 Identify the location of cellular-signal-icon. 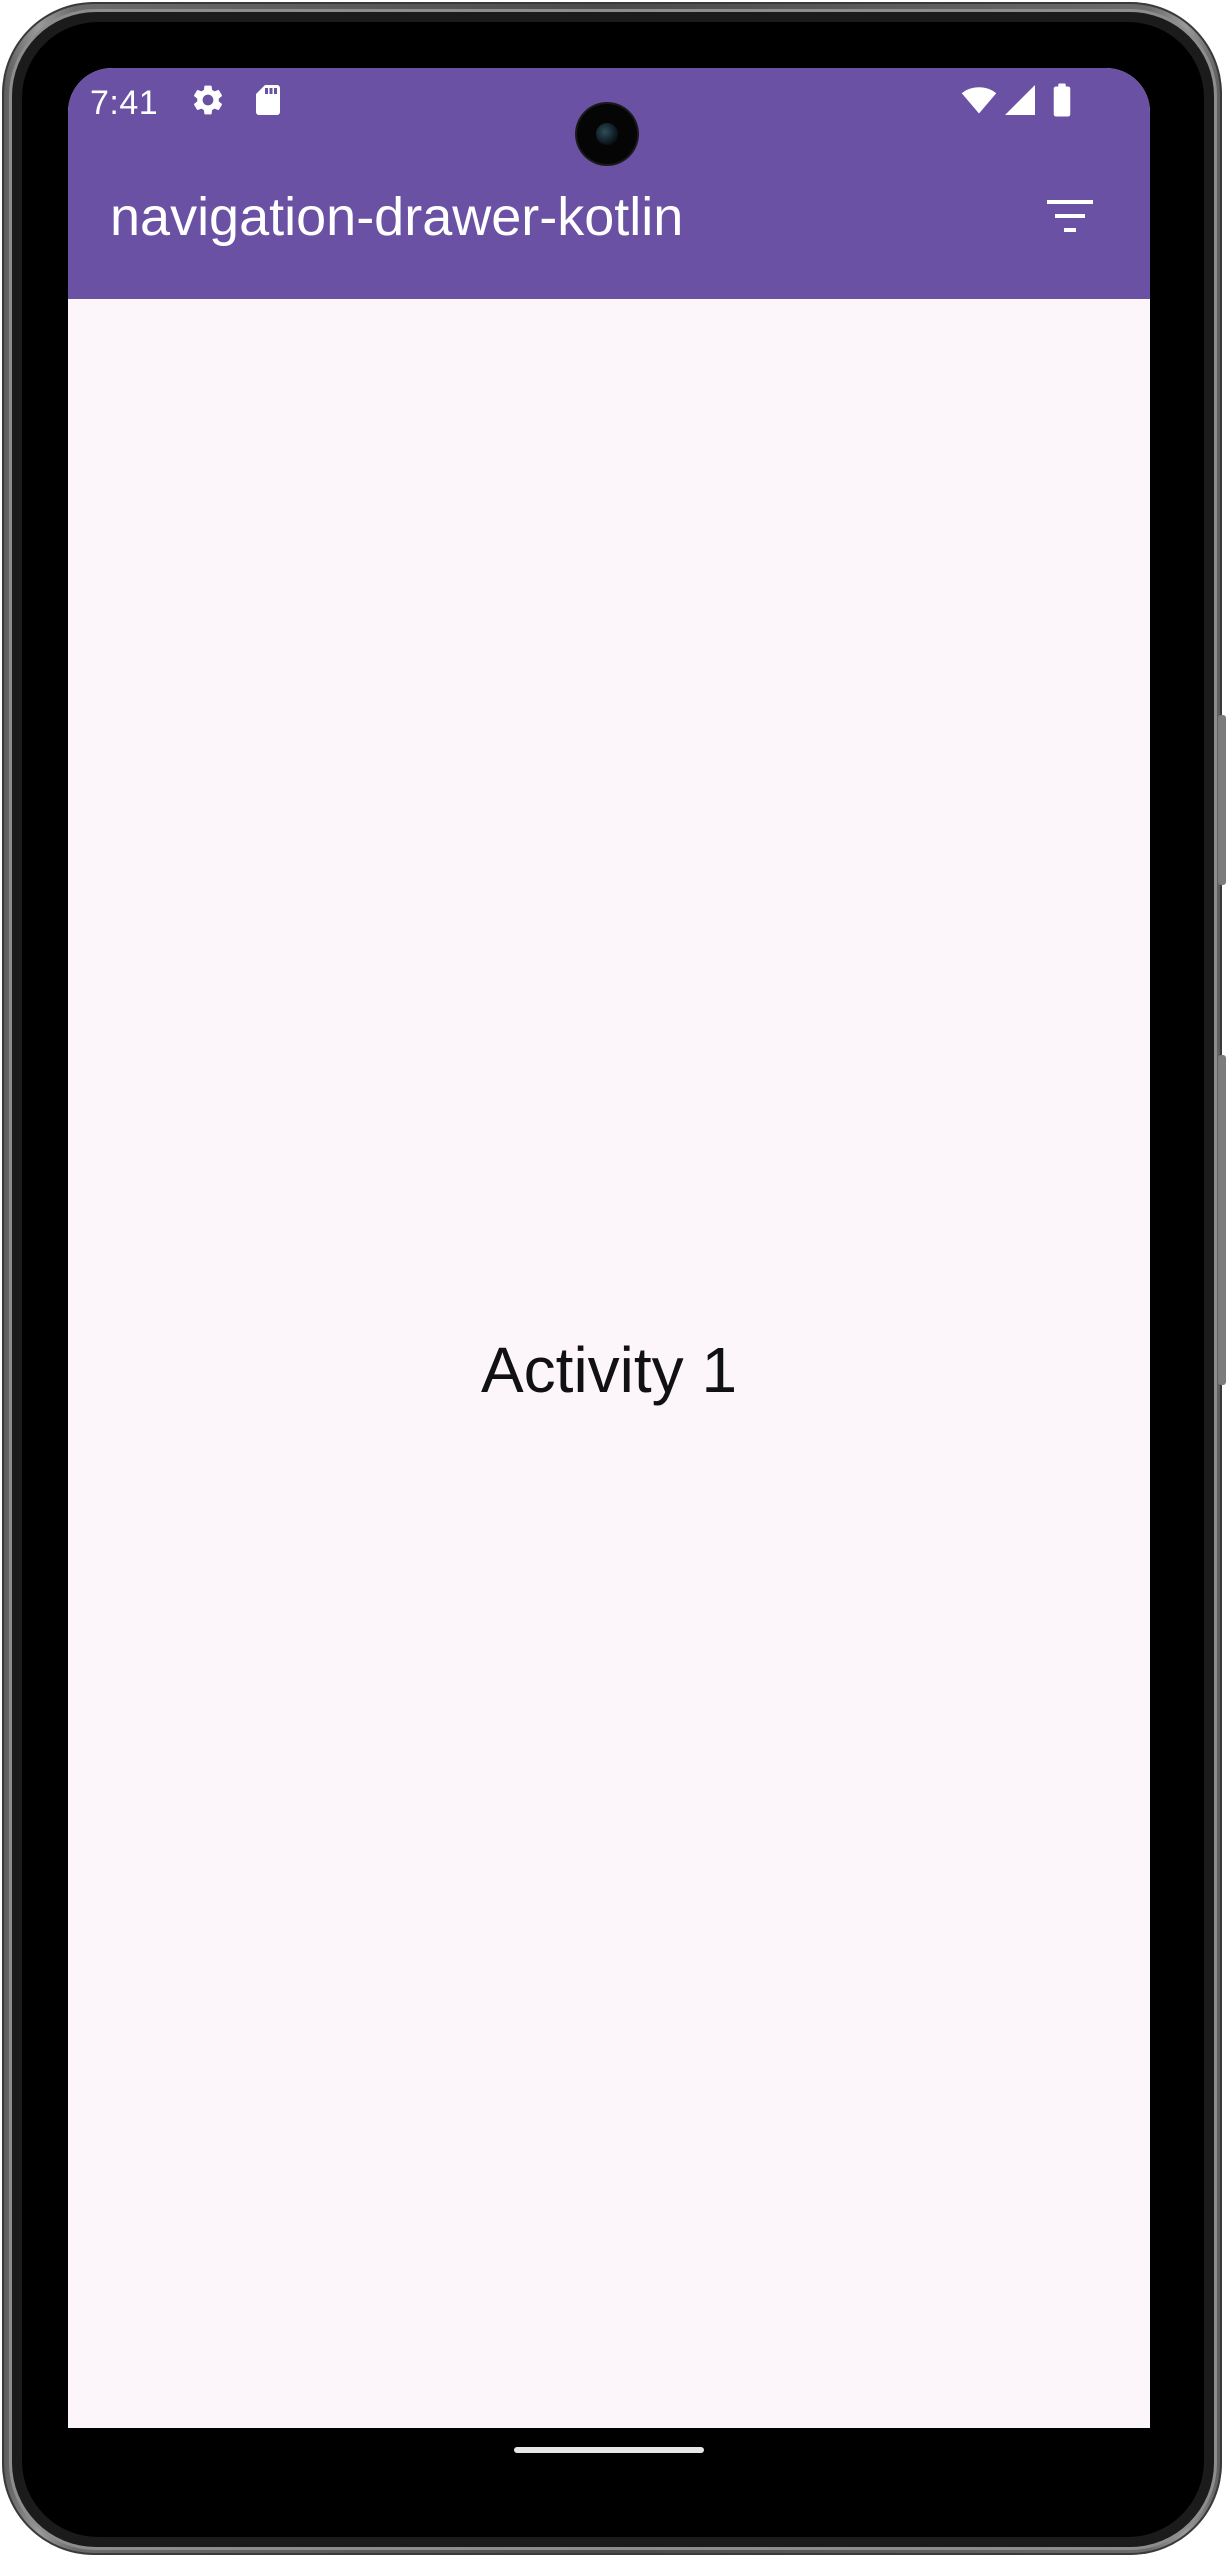
(1020, 100).